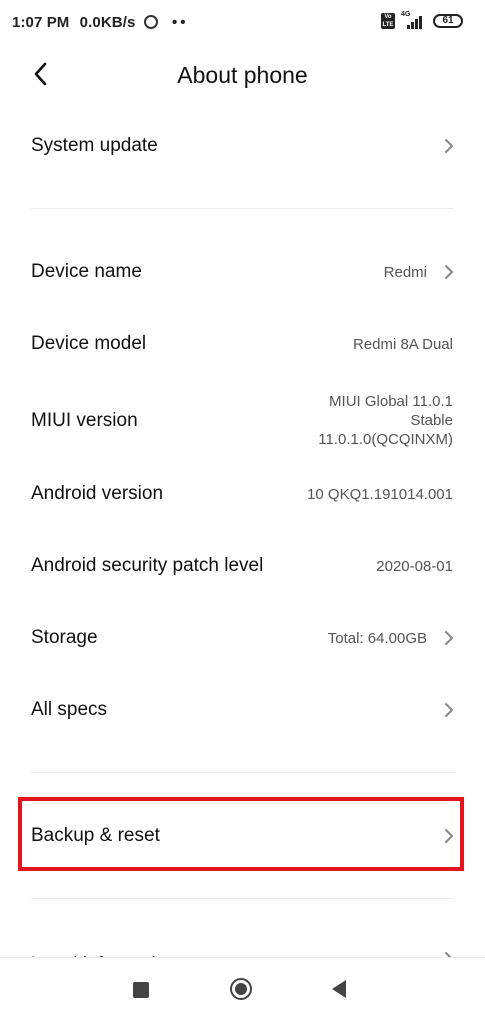 Image resolution: width=485 pixels, height=1024 pixels. Describe the element at coordinates (241, 834) in the screenshot. I see `highlight-box` at that location.